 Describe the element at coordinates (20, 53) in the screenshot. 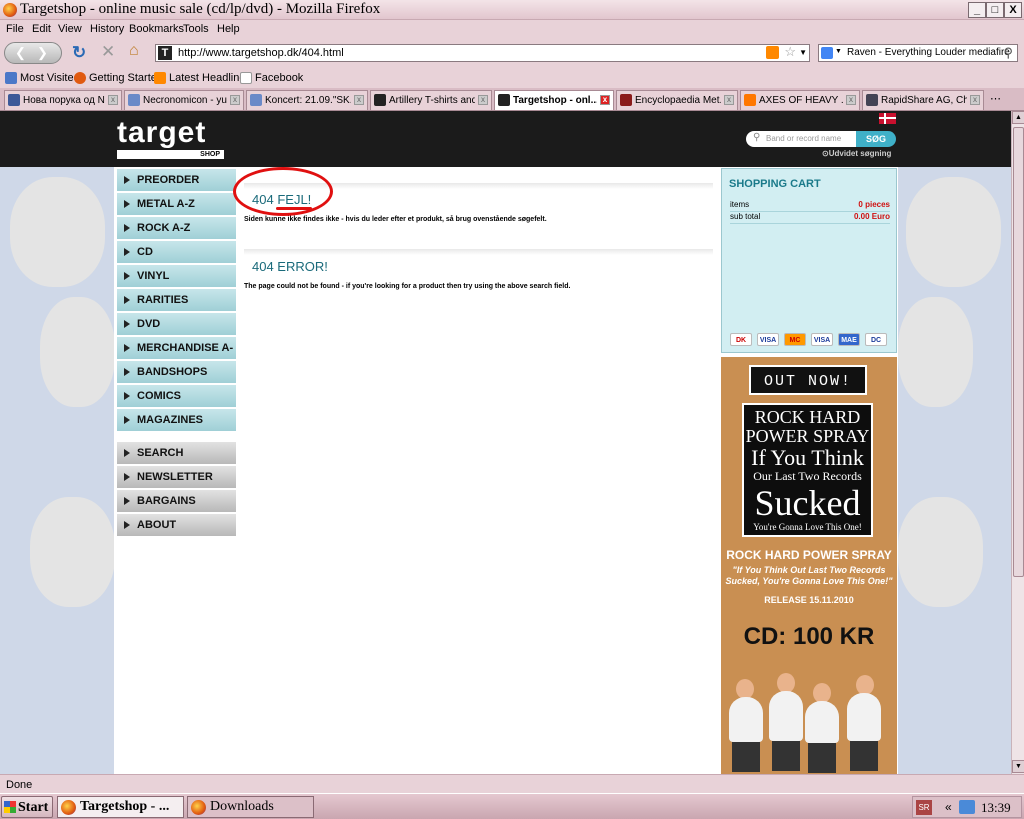

I see `back-icon: ❮` at that location.